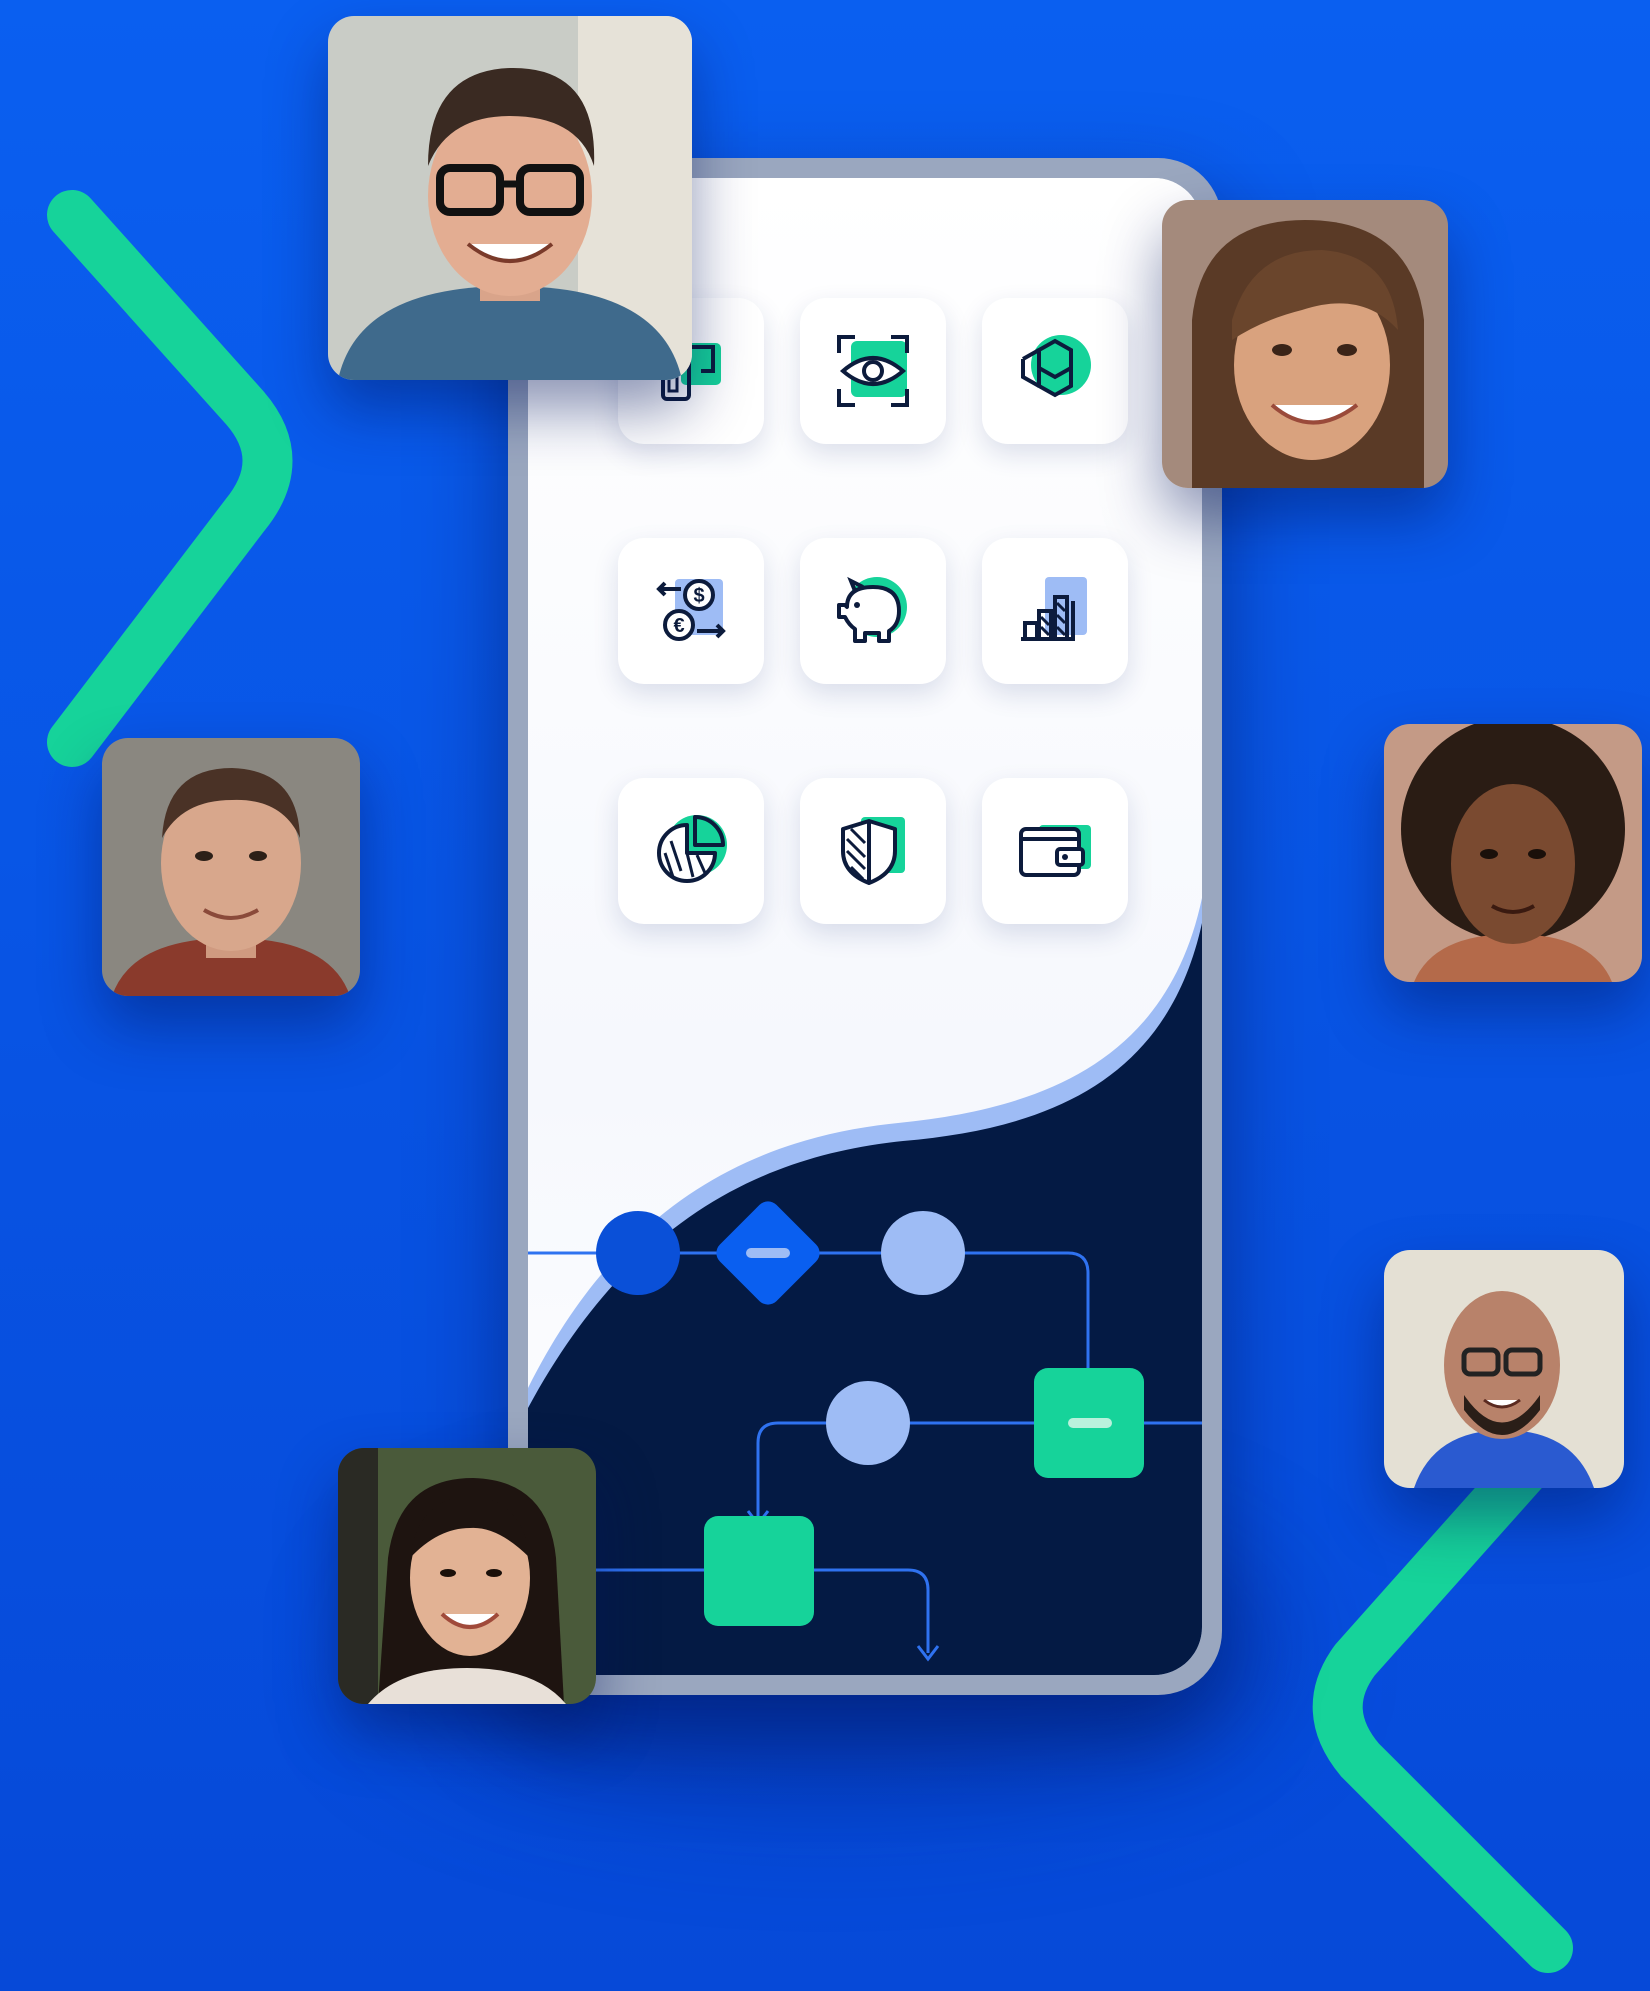  I want to click on chevron-right-icon, so click(170, 478).